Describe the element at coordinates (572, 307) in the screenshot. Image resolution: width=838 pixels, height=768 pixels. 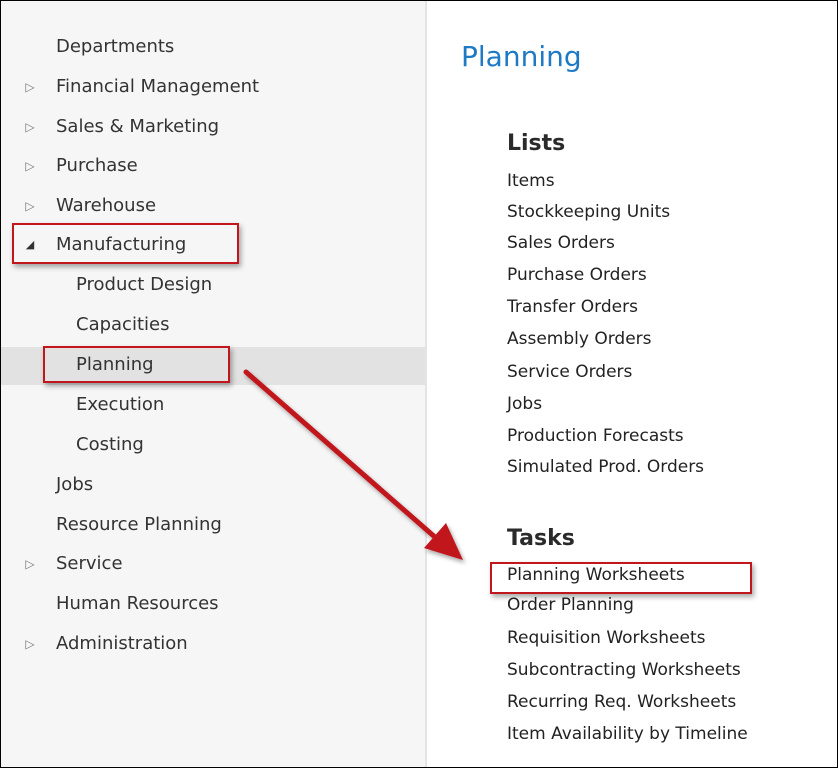
I see `link-transfer-orders: Transfer Orders` at that location.